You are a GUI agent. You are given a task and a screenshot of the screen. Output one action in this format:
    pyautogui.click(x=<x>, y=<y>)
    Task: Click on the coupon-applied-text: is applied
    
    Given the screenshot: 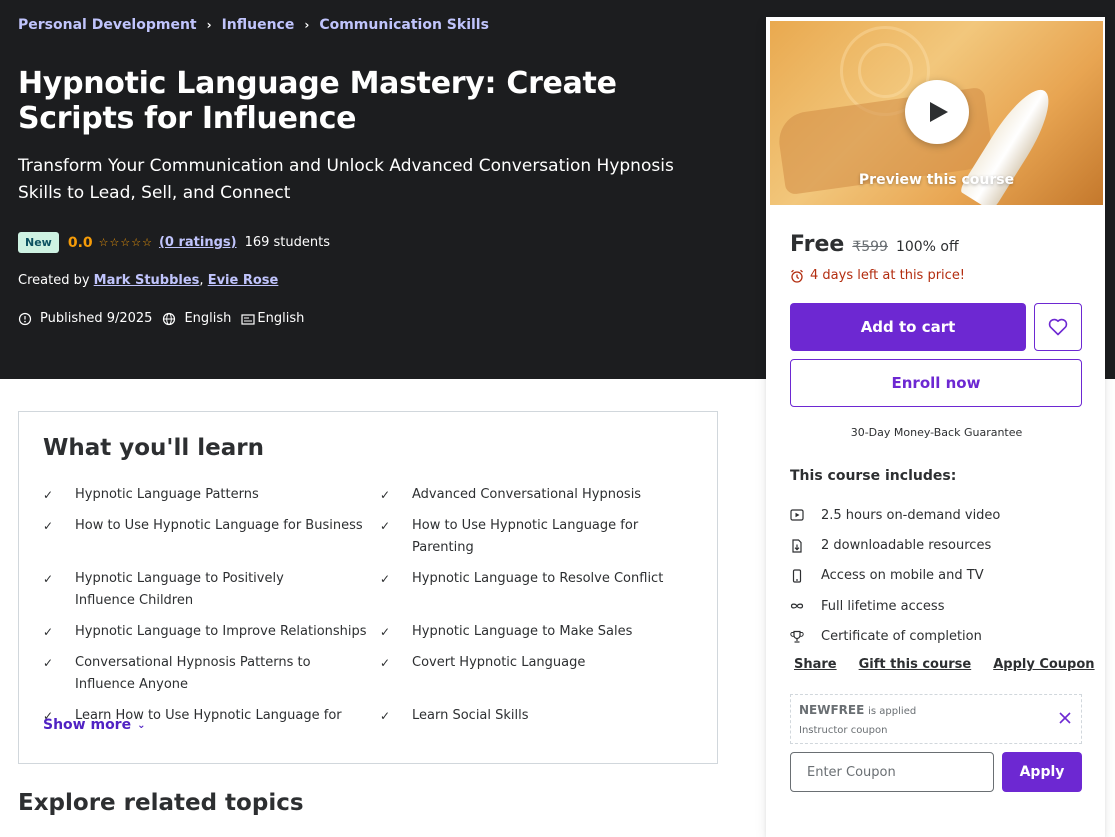 What is the action you would take?
    pyautogui.click(x=892, y=711)
    